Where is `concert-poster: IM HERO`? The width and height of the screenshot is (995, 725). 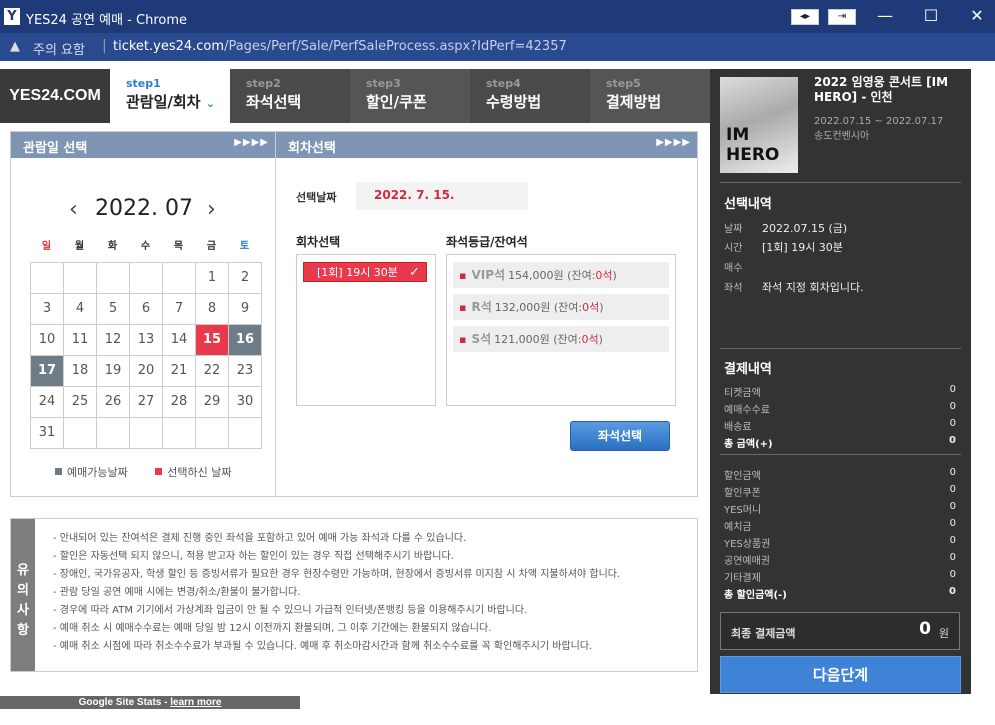 concert-poster: IM HERO is located at coordinates (759, 125).